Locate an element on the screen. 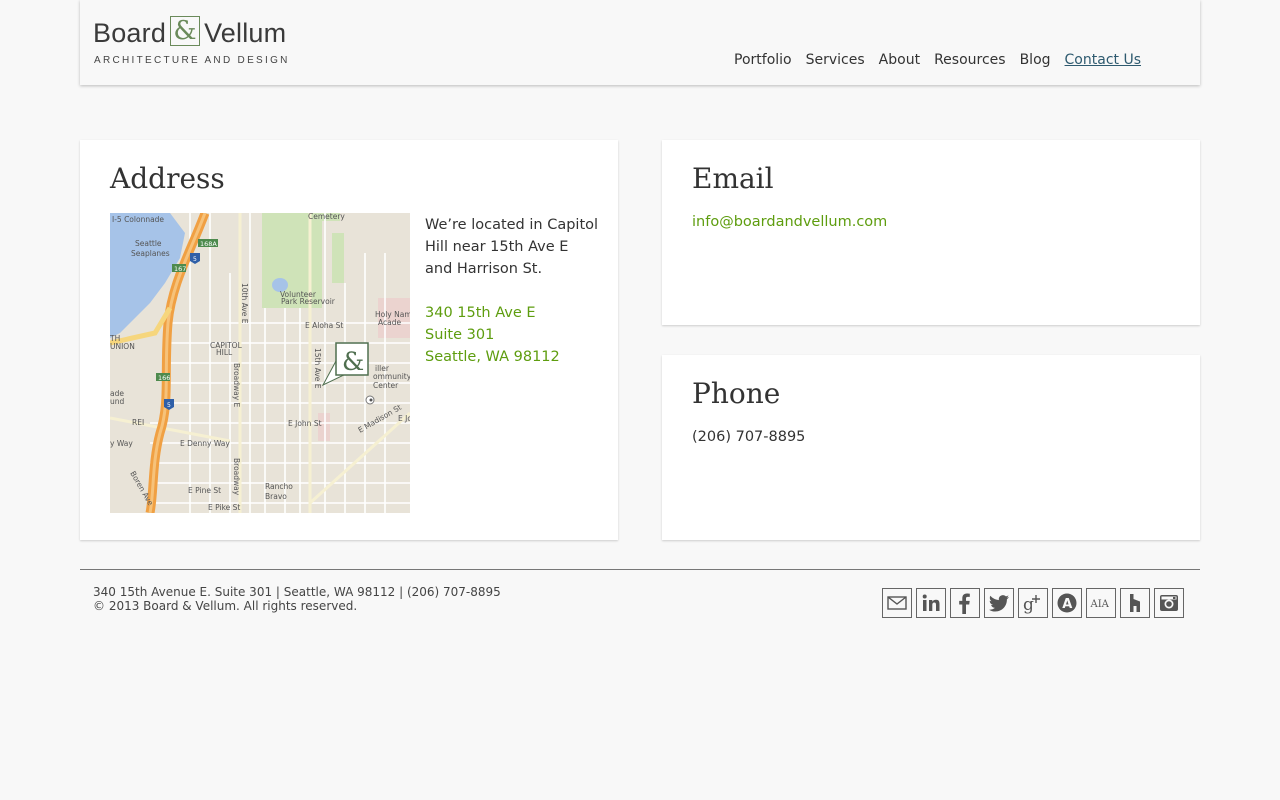 The height and width of the screenshot is (800, 1280). social-links: g A AIA is located at coordinates (1033, 603).